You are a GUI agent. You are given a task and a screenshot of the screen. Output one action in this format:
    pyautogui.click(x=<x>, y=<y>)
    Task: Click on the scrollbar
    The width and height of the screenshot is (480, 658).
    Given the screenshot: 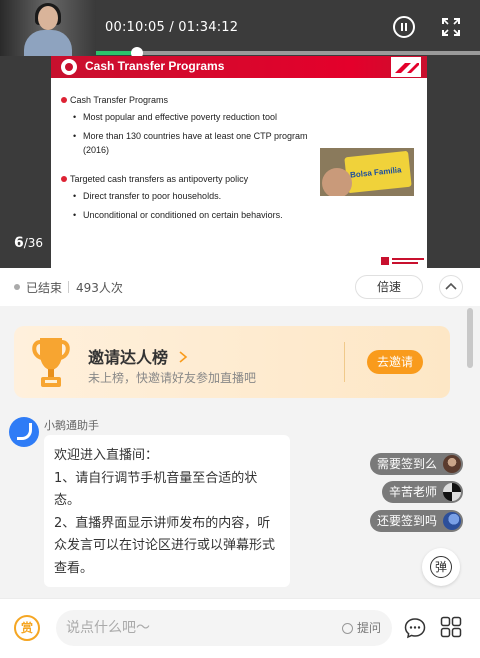 What is the action you would take?
    pyautogui.click(x=470, y=338)
    